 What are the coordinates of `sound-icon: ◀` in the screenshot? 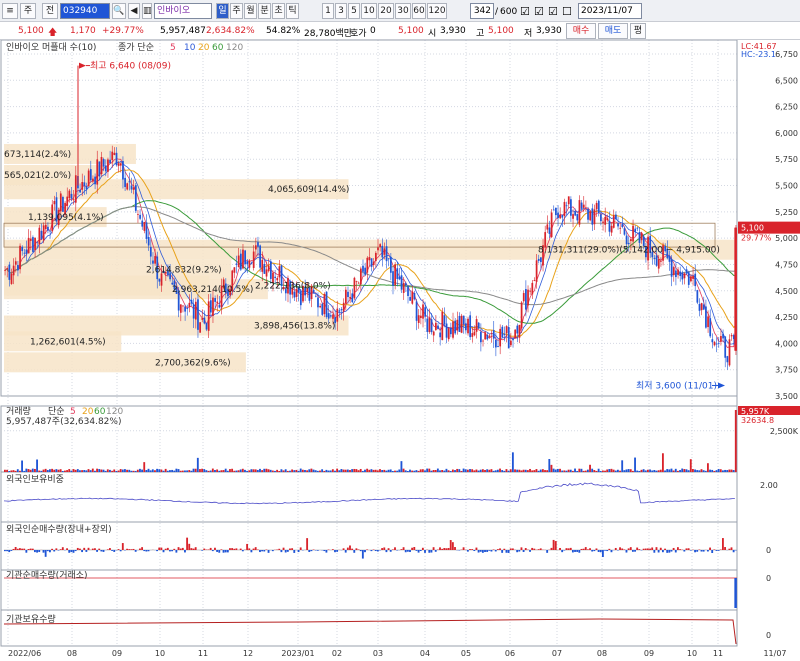 It's located at (134, 11).